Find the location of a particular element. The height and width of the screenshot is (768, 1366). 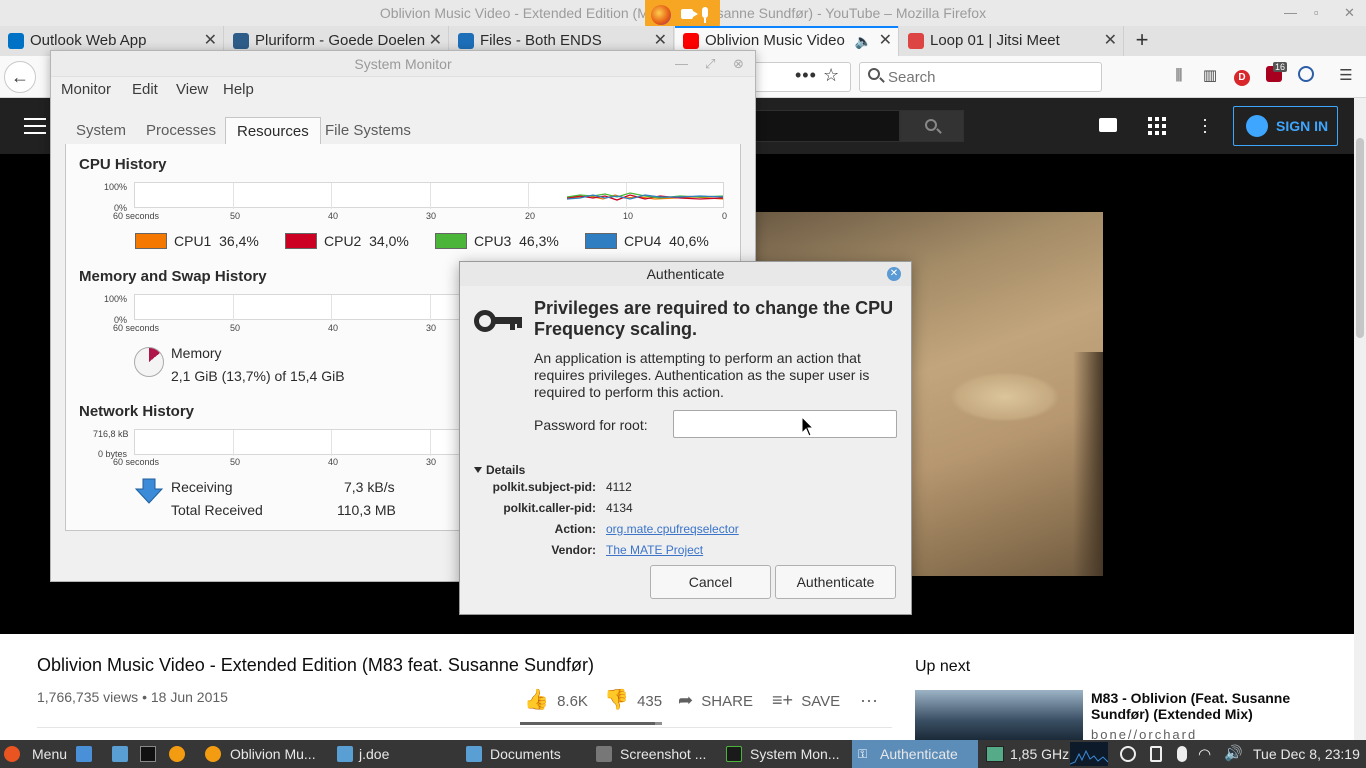

wifi-icon: ◠ is located at coordinates (1208, 754).